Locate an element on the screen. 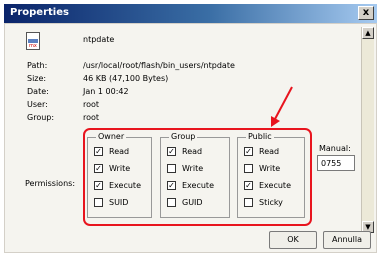  permissions-label: Permissions: is located at coordinates (50, 183).